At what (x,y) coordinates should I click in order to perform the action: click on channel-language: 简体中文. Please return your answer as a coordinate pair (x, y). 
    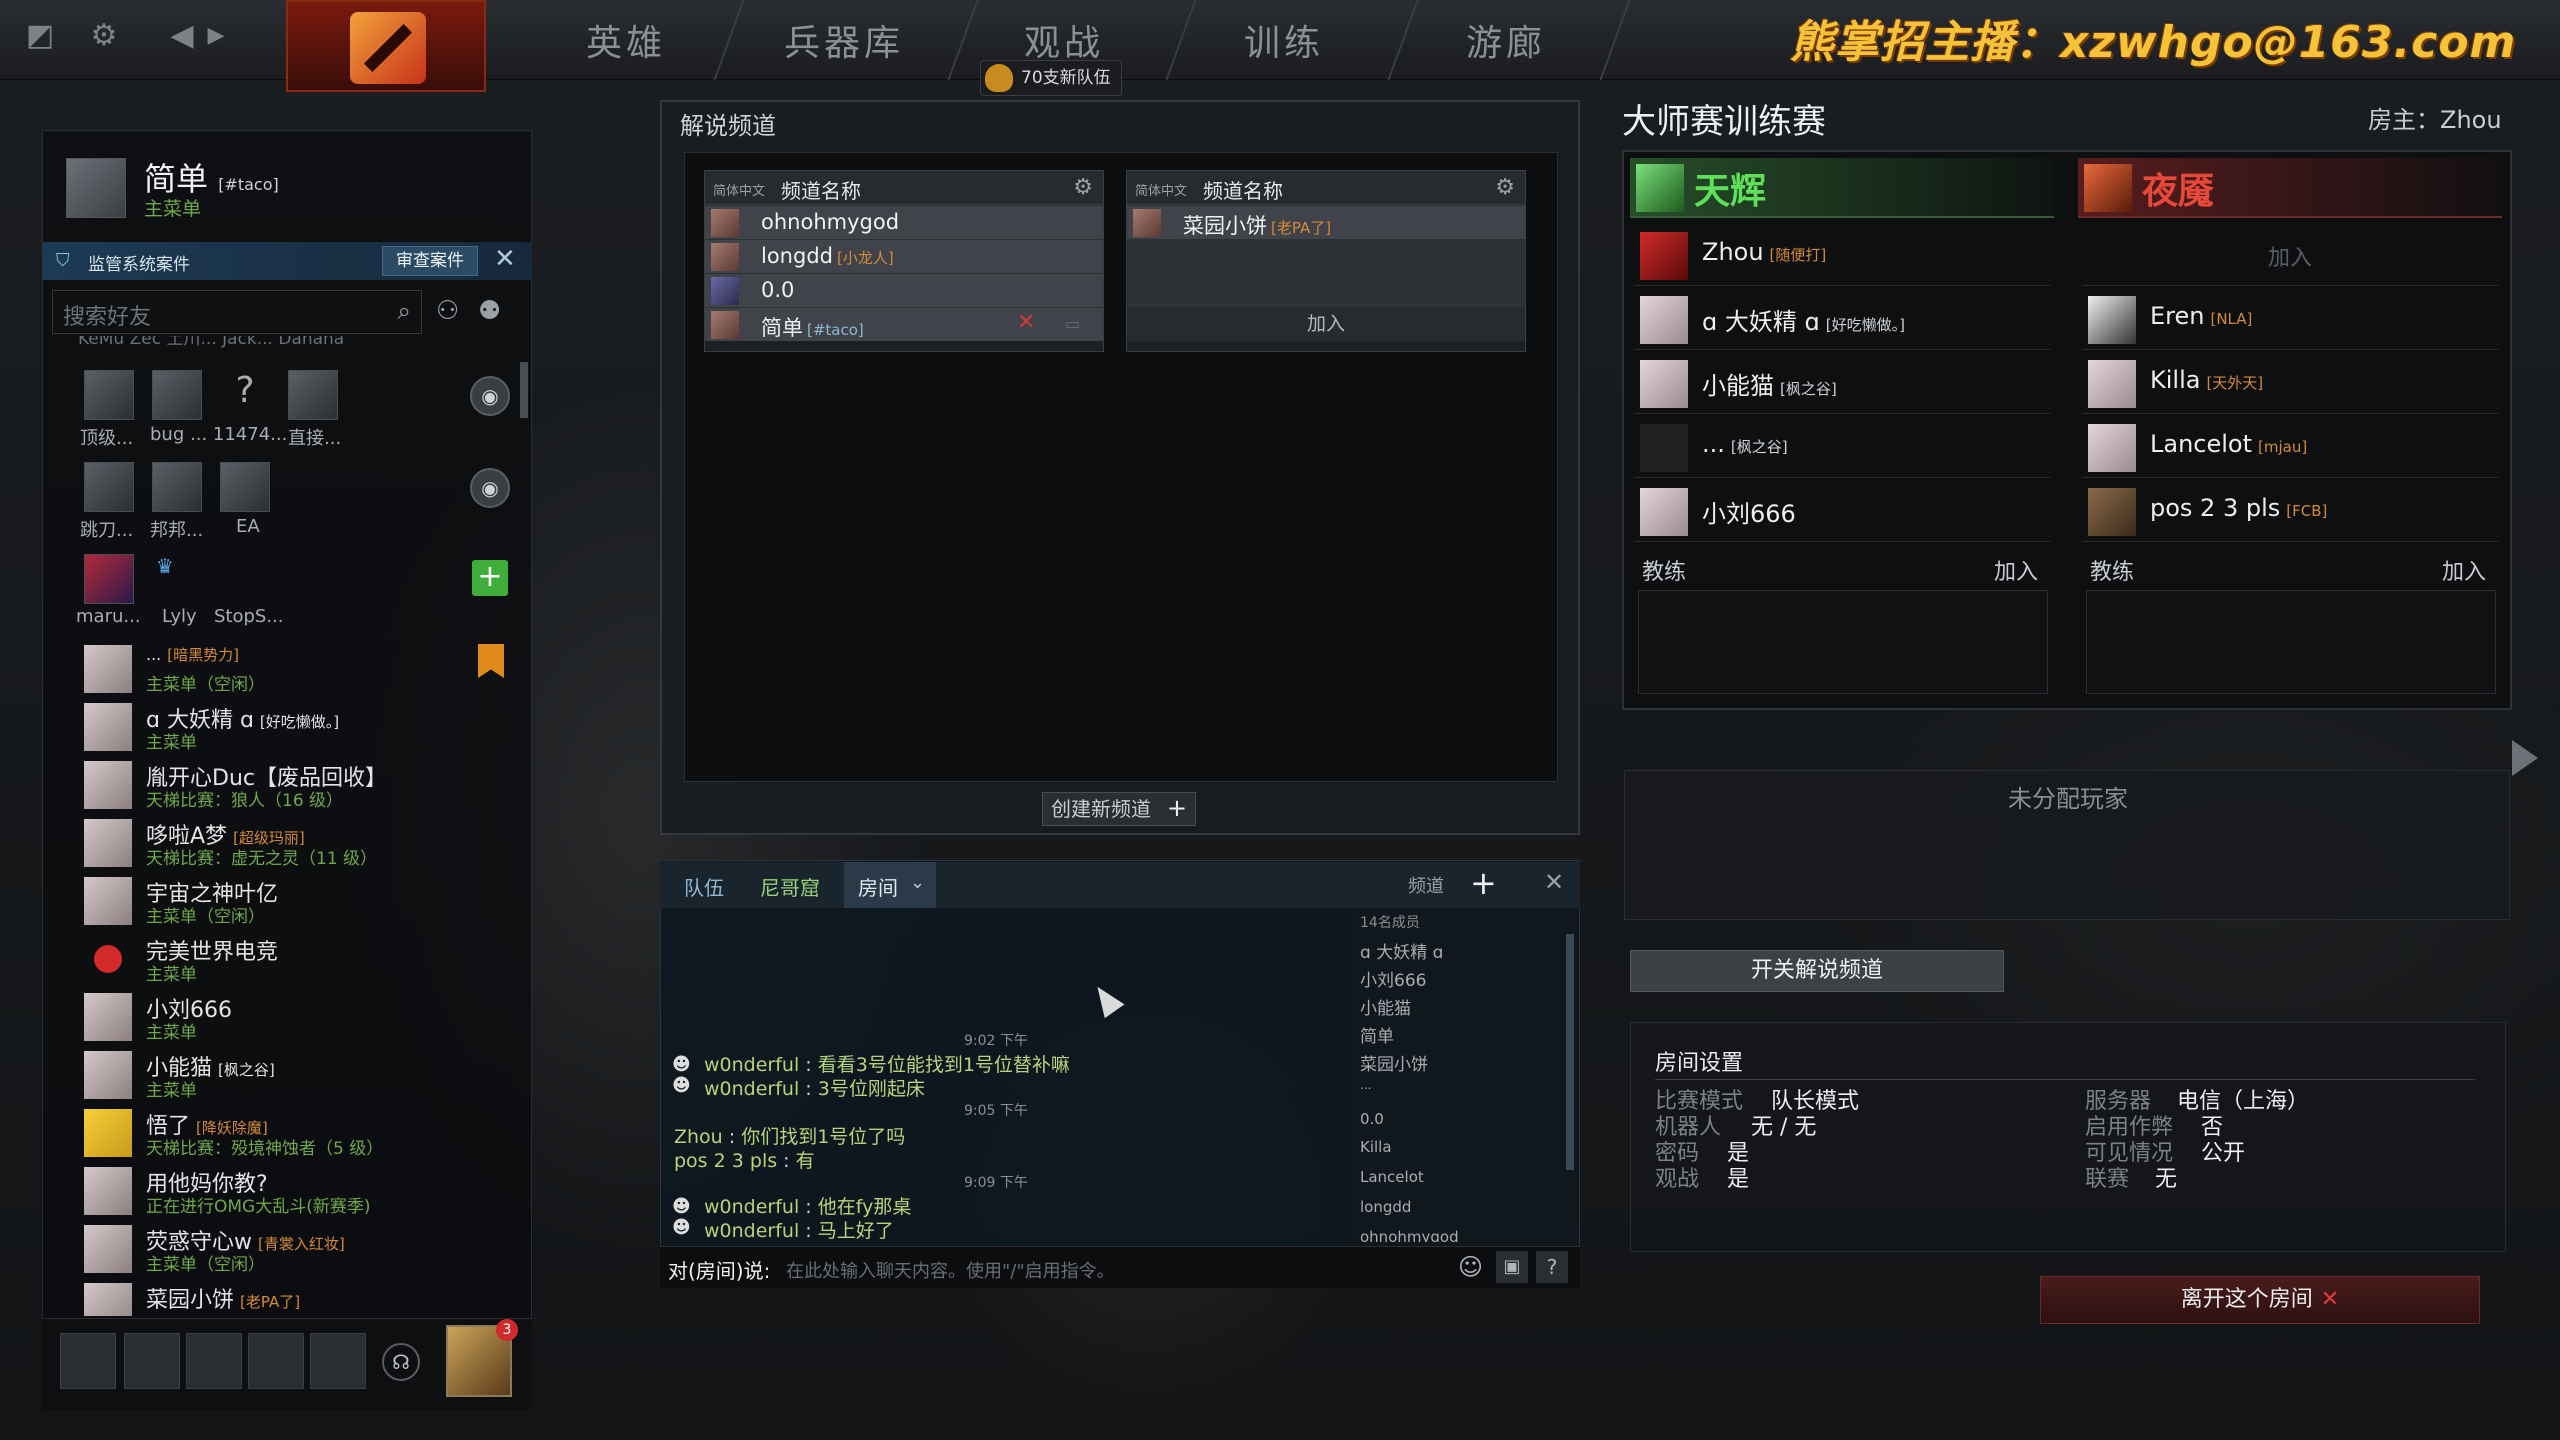
    Looking at the image, I should click on (739, 191).